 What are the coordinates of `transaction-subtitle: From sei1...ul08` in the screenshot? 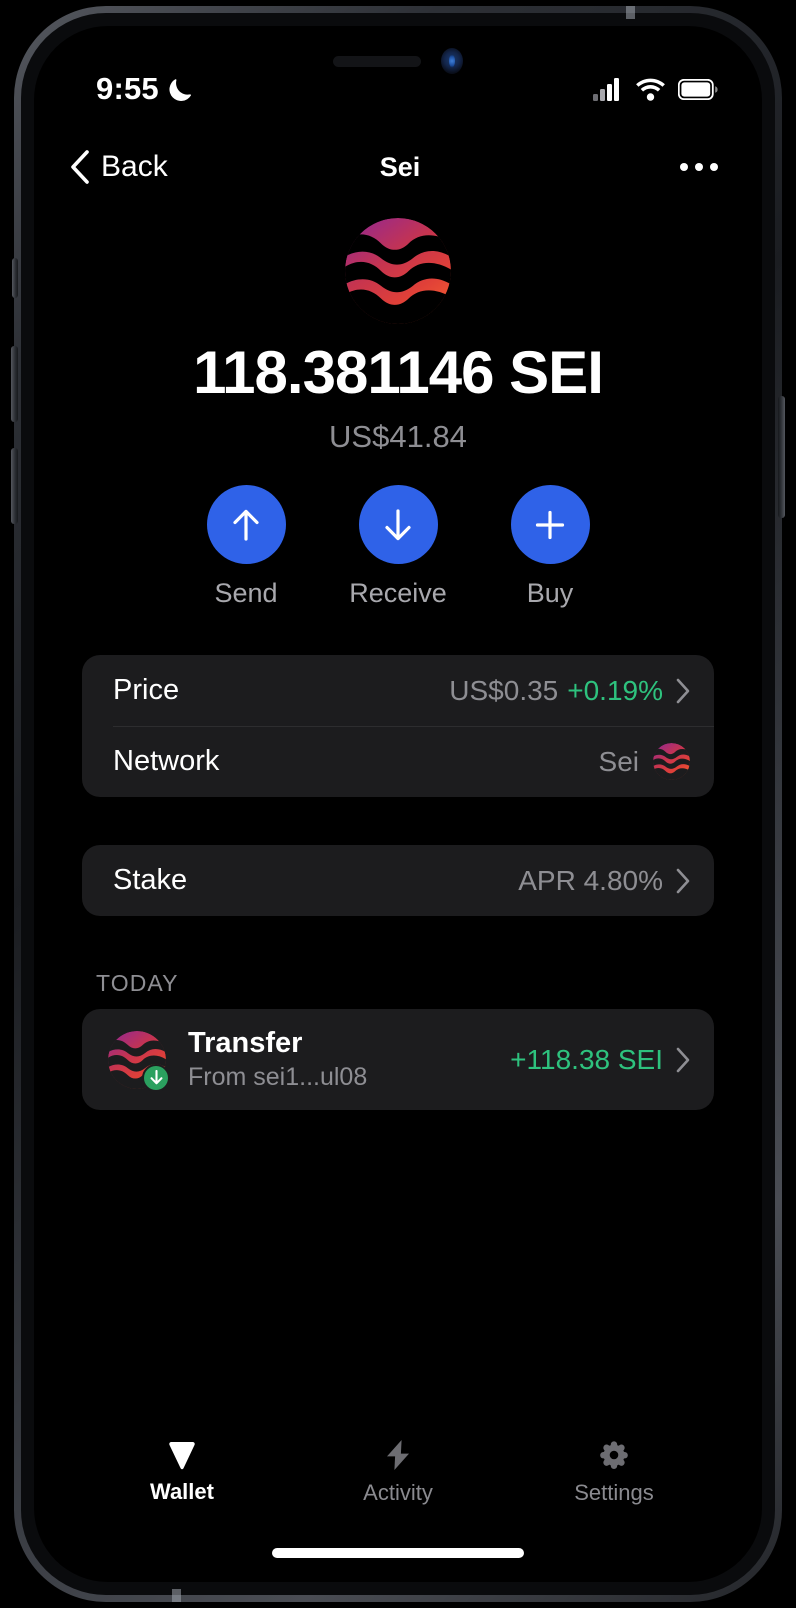 It's located at (278, 1077).